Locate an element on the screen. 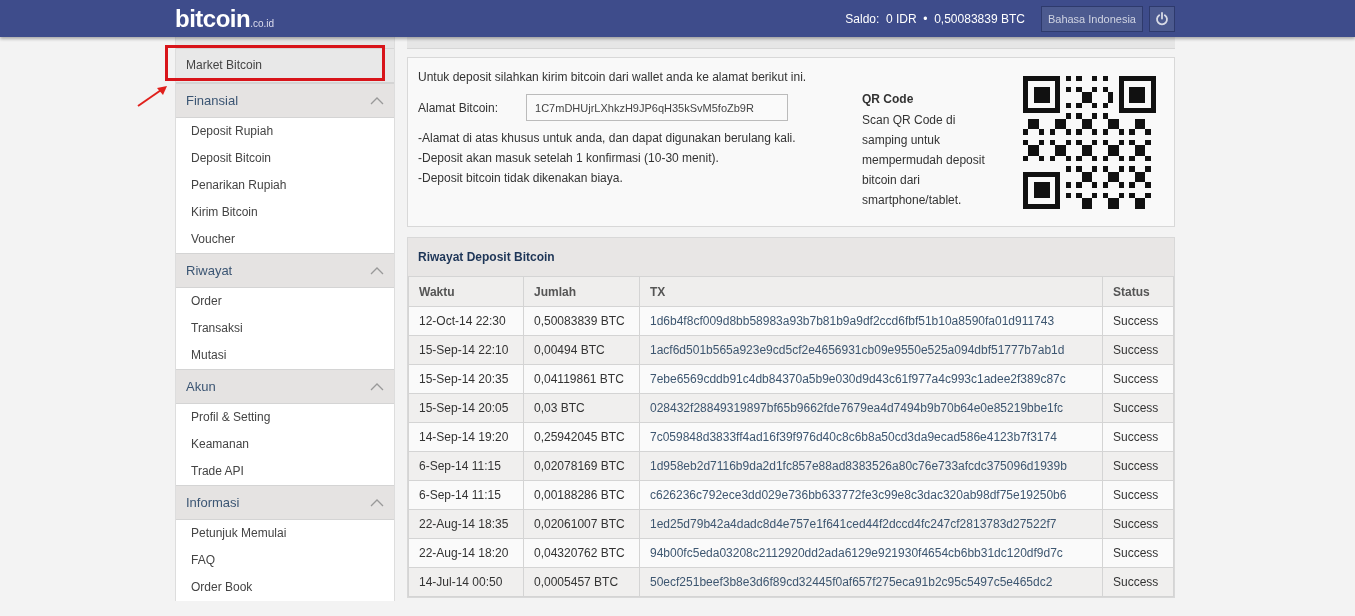 This screenshot has height=616, width=1355. qr-title: QR Code is located at coordinates (888, 99).